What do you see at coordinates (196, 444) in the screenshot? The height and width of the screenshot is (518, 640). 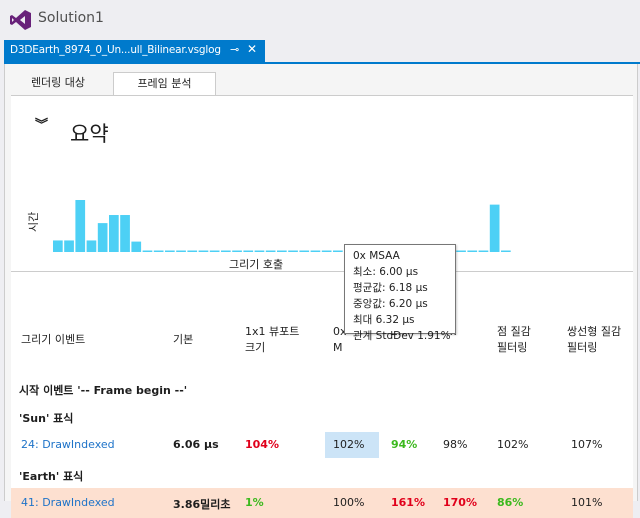 I see `base-time: 6.06 μs` at bounding box center [196, 444].